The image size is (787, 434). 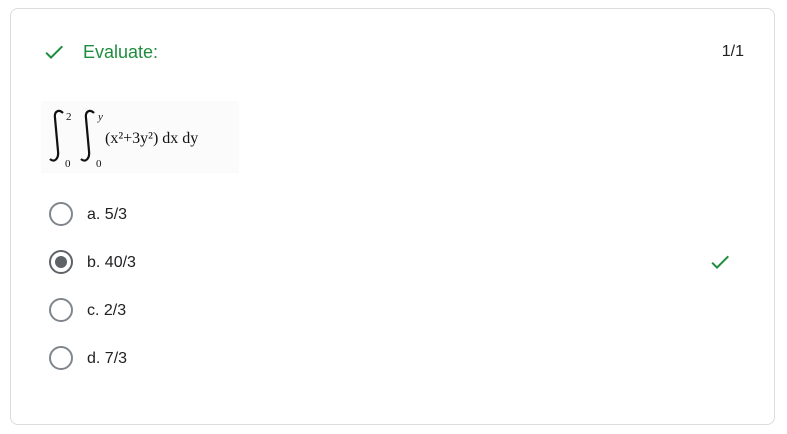 I want to click on radio-button-c, so click(x=61, y=310).